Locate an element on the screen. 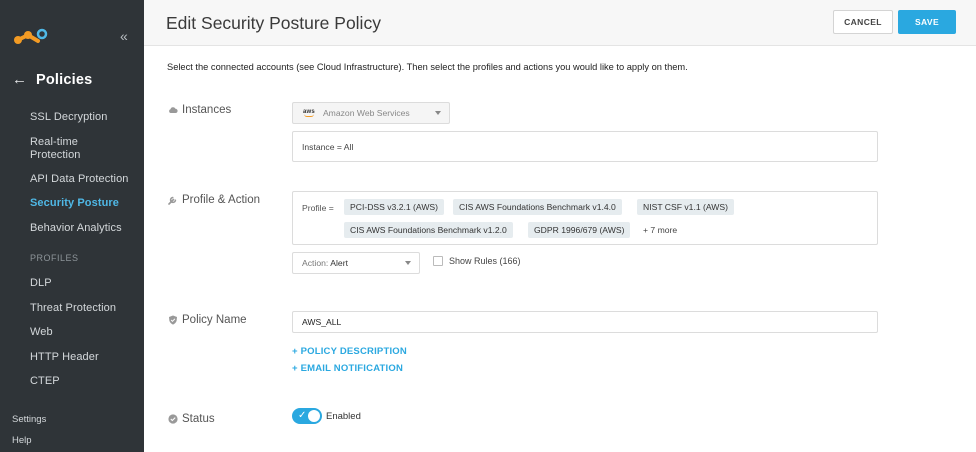  policy-name-label: Policy Name is located at coordinates (207, 320).